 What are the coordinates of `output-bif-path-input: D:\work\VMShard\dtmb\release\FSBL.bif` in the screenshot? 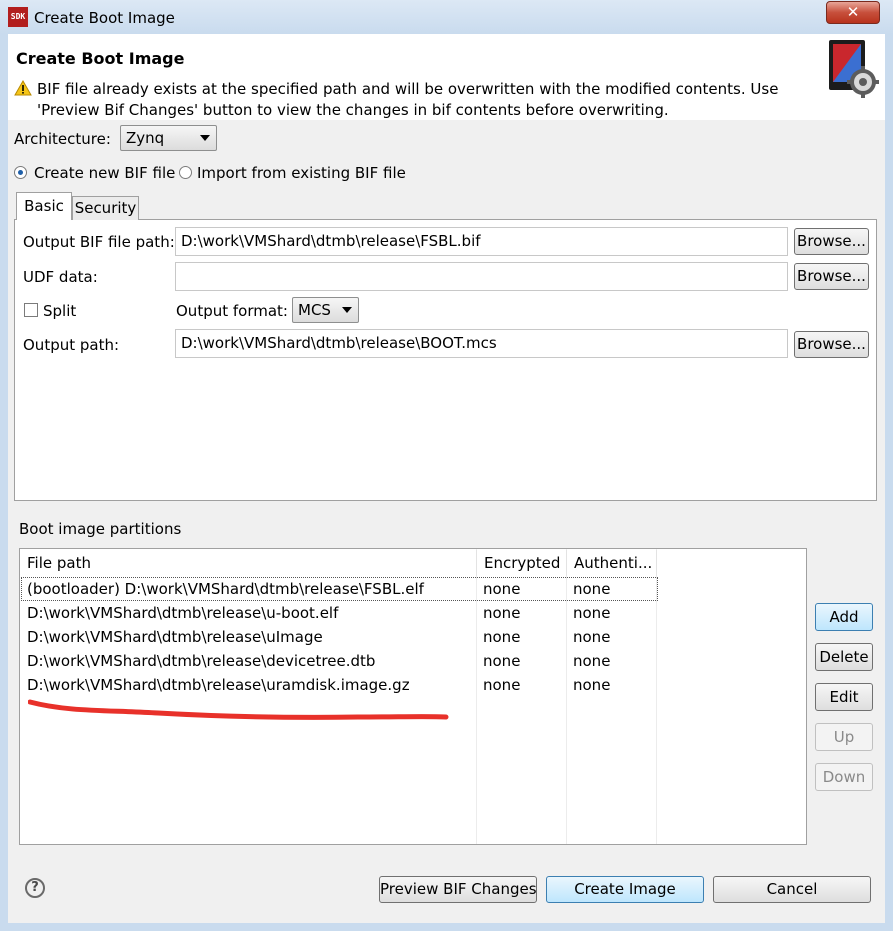 It's located at (481, 241).